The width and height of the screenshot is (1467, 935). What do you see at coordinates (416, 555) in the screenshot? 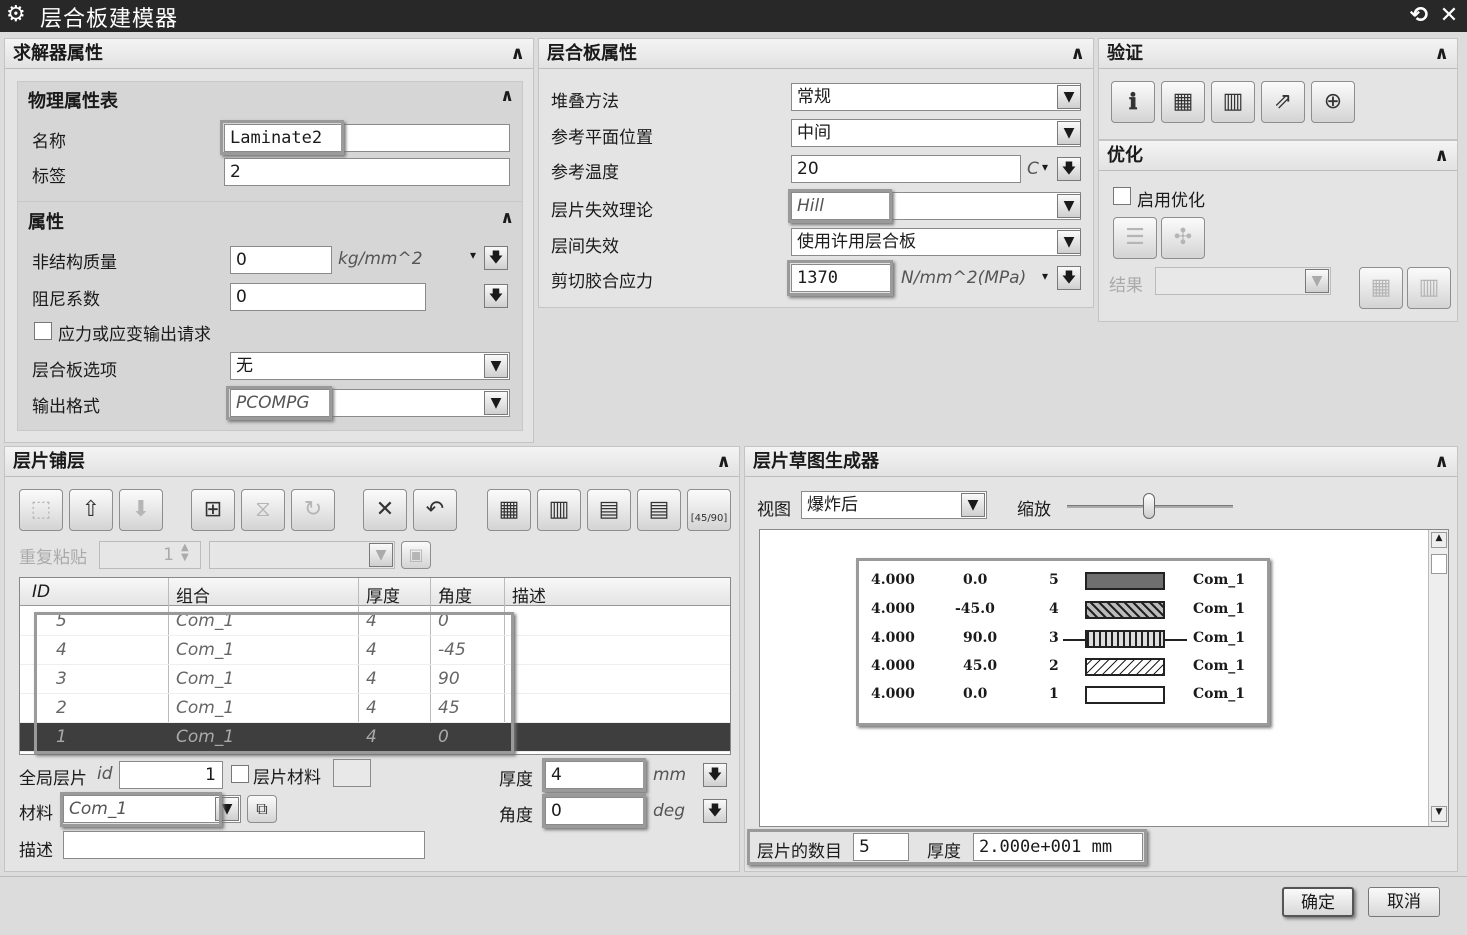
I see `paste-icon: ▣` at bounding box center [416, 555].